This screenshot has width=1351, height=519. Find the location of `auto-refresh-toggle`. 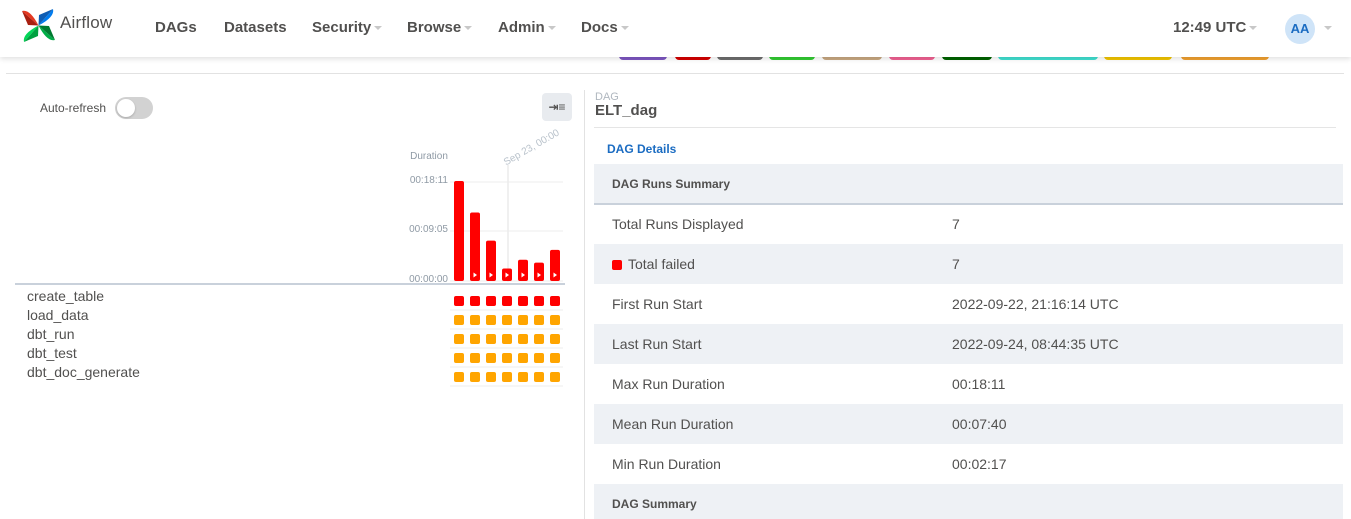

auto-refresh-toggle is located at coordinates (134, 108).